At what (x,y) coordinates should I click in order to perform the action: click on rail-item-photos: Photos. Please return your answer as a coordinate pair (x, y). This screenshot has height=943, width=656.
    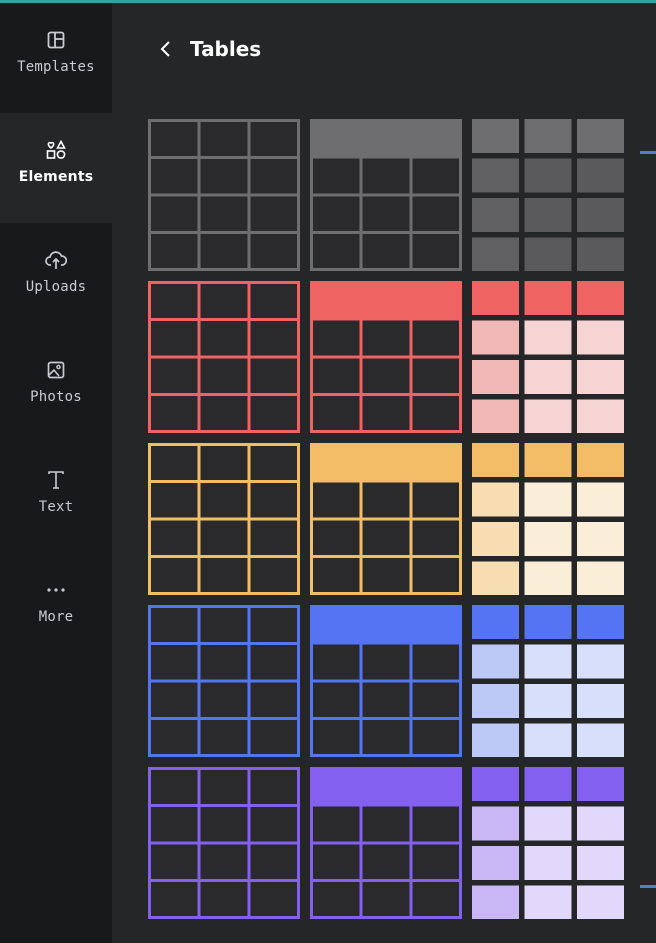
    Looking at the image, I should click on (56, 388).